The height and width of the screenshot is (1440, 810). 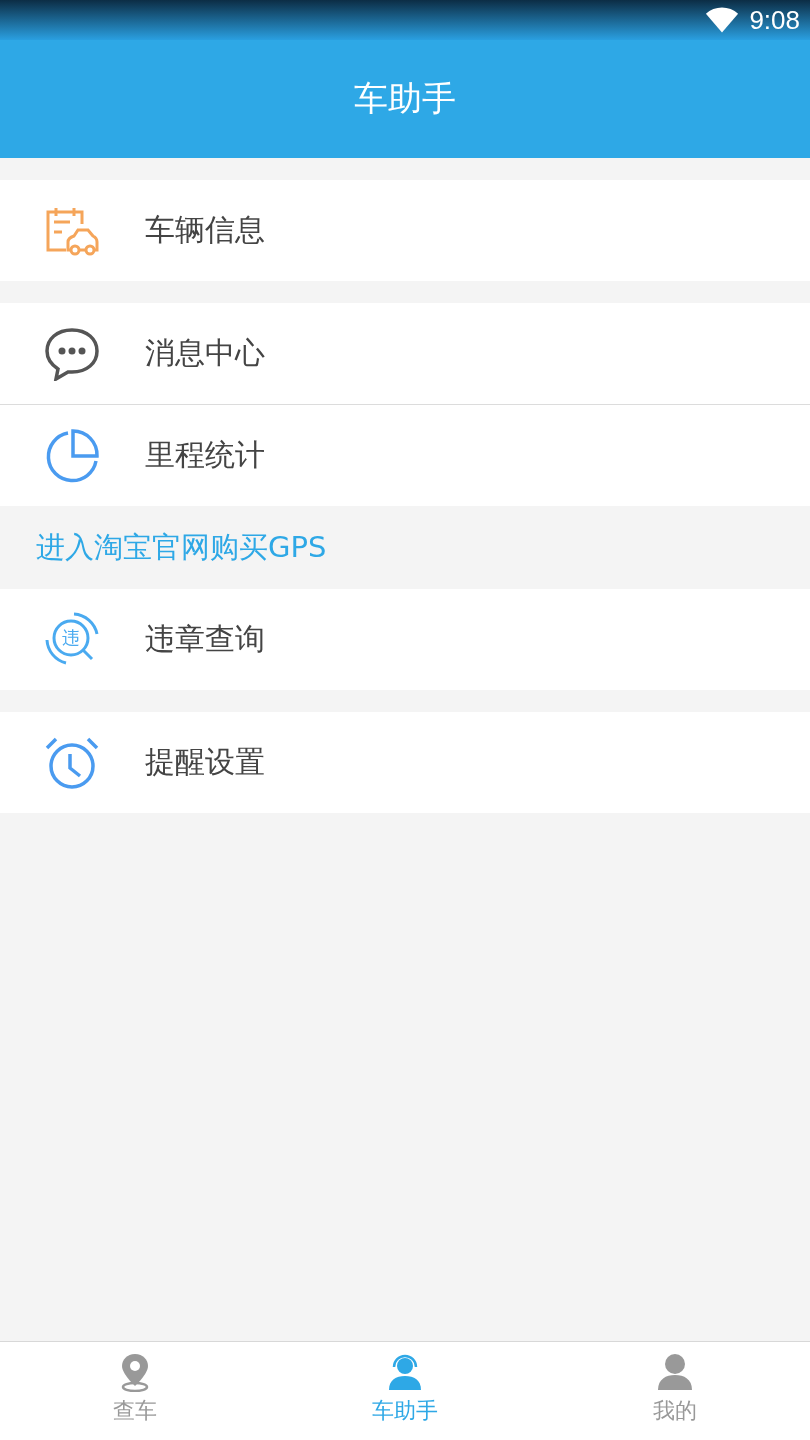 What do you see at coordinates (405, 639) in the screenshot?
I see `menu-item: 违 违章查询` at bounding box center [405, 639].